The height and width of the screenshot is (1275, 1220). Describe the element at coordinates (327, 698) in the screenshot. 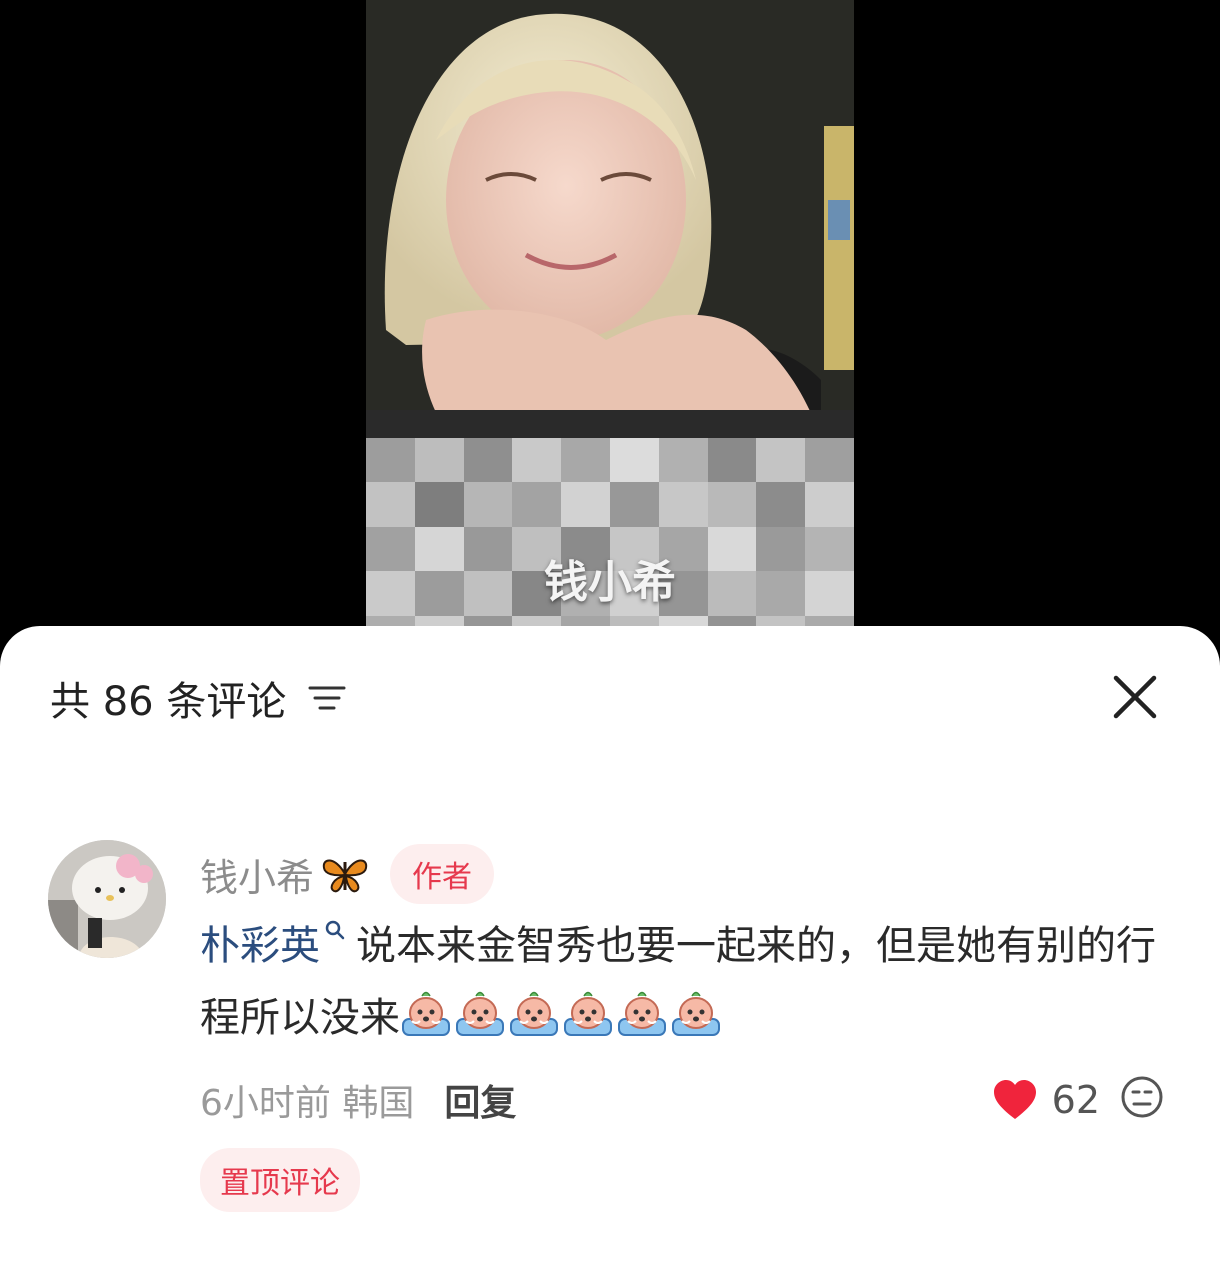

I see `filter-icon` at that location.